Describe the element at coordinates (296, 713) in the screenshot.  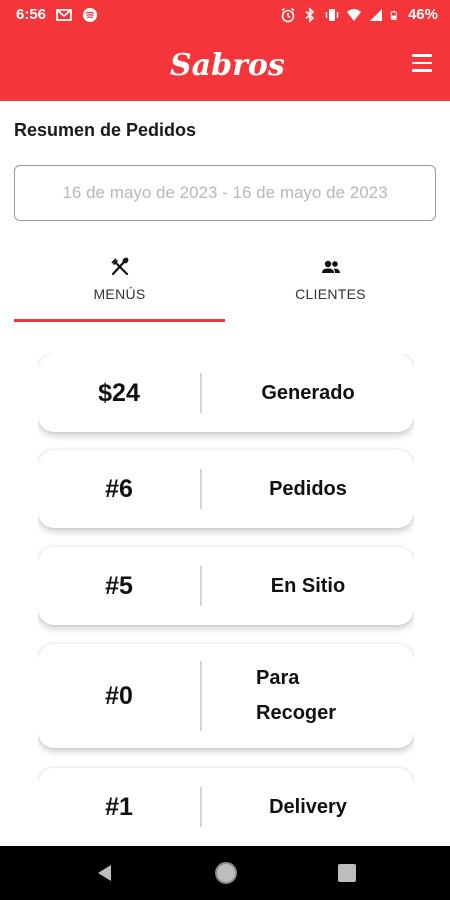
I see `card-label-line: Recoger` at that location.